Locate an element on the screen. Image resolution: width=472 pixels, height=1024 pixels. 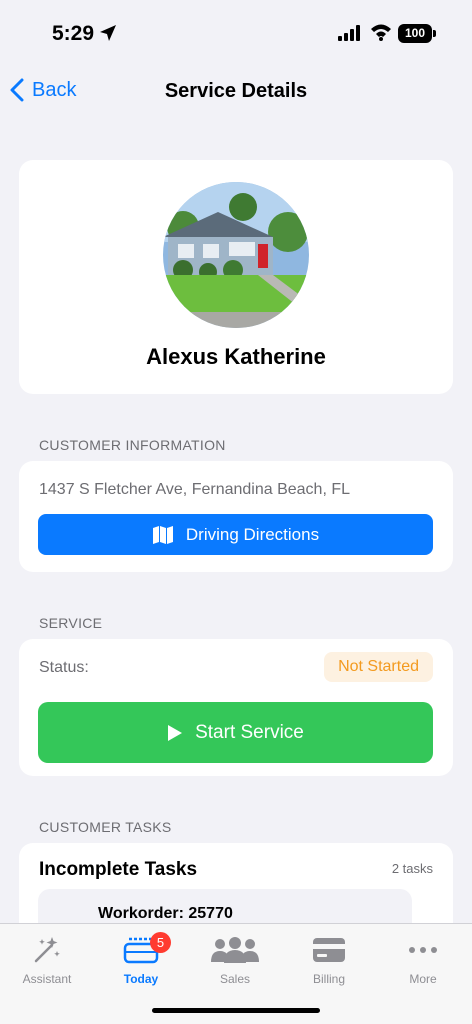
page-title: Service Details is located at coordinates (236, 91).